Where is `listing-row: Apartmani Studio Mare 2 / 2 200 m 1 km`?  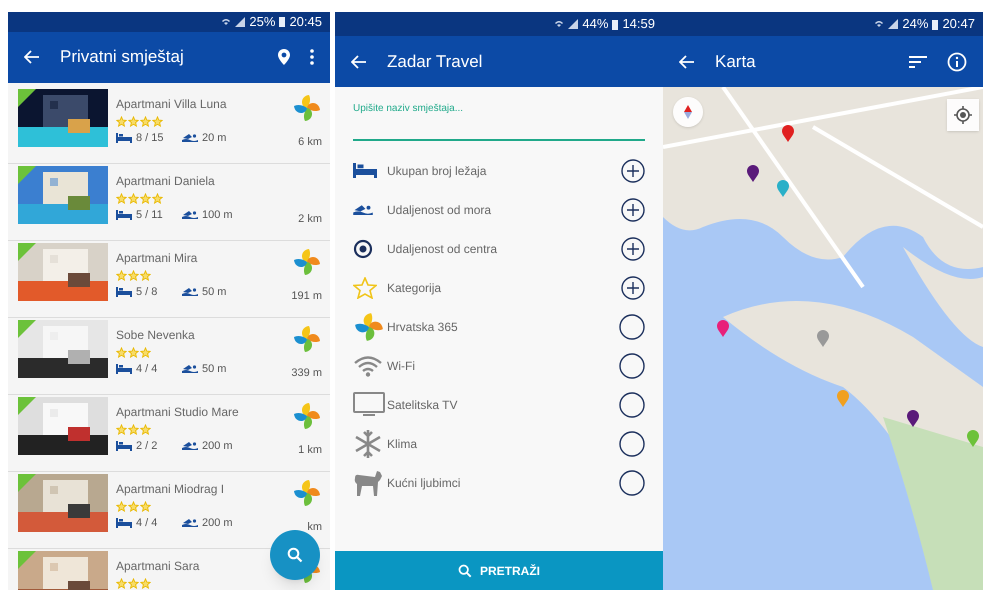 listing-row: Apartmani Studio Mare 2 / 2 200 m 1 km is located at coordinates (169, 433).